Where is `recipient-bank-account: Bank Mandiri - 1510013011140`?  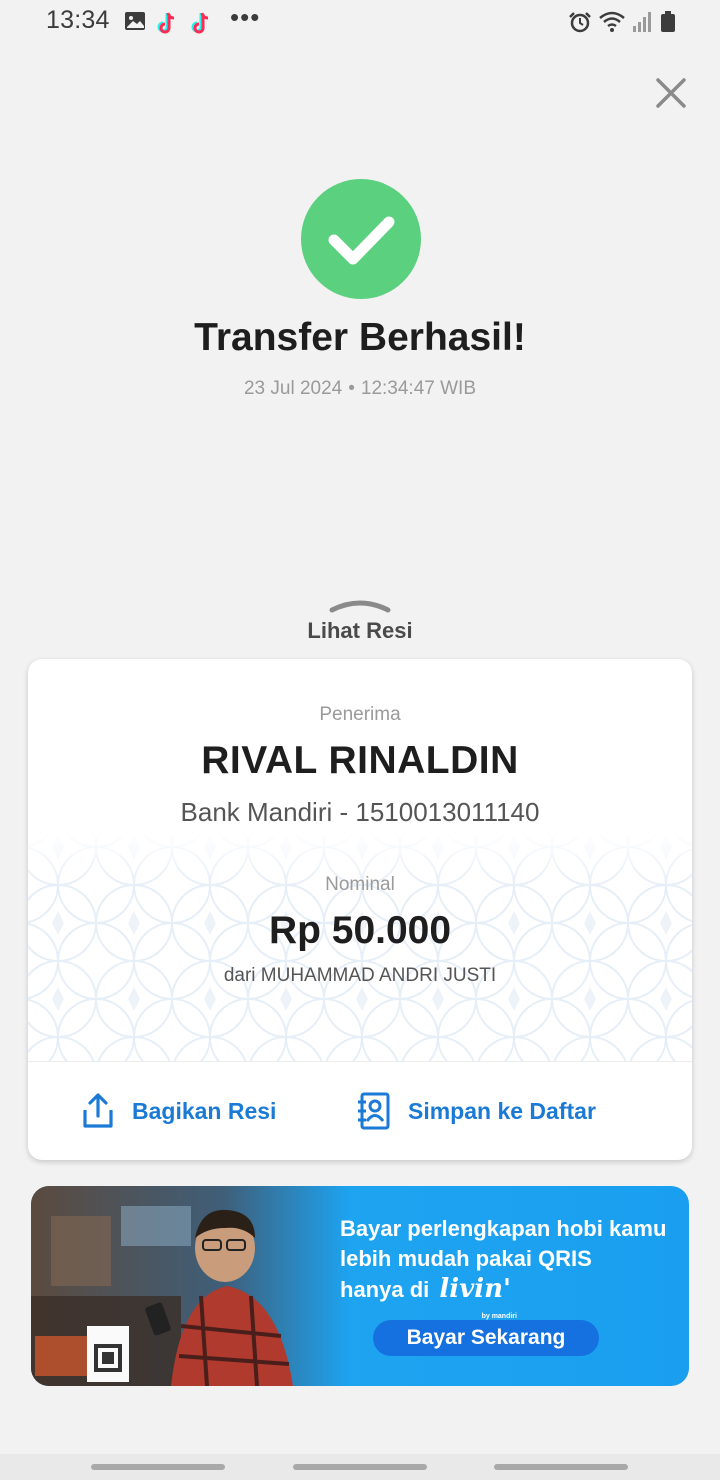
recipient-bank-account: Bank Mandiri - 1510013011140 is located at coordinates (360, 812).